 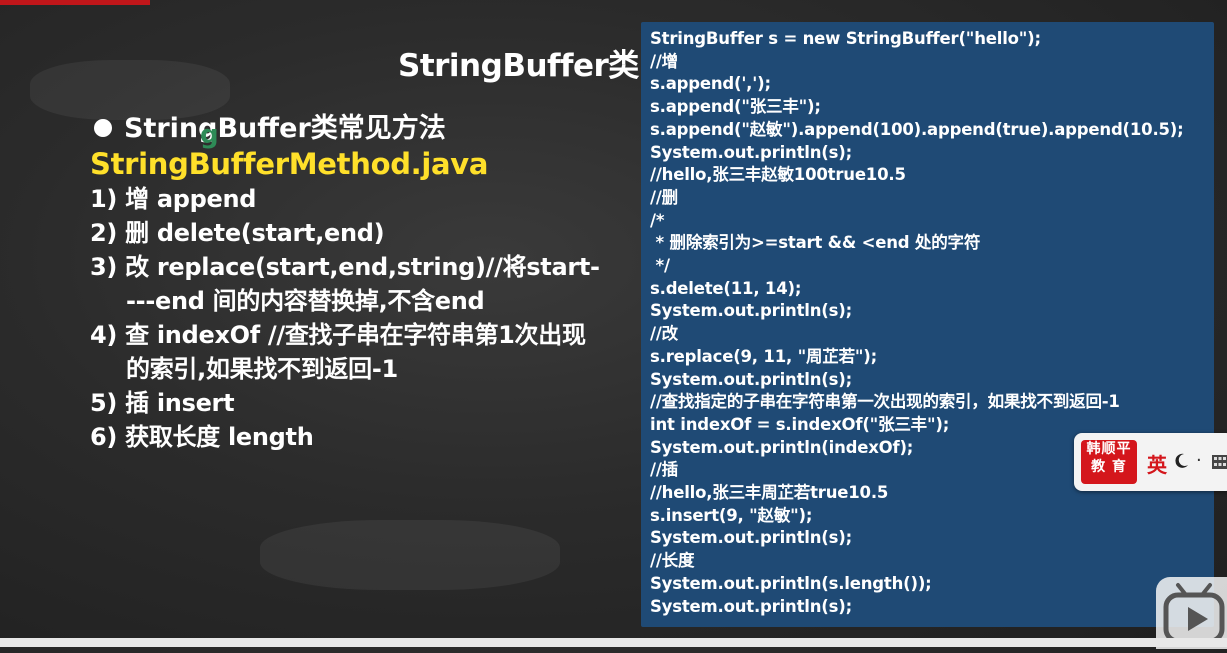 I want to click on pen-cursor-icon: g, so click(x=209, y=135).